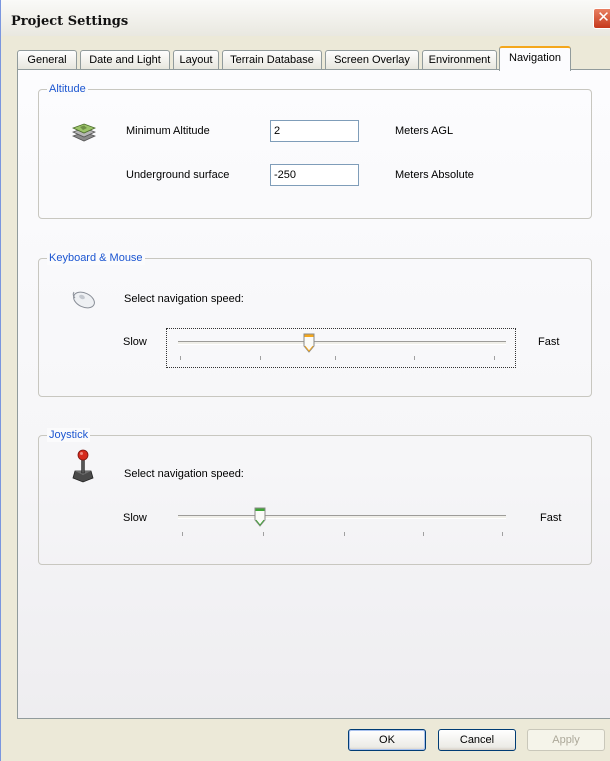  I want to click on tab-navigation: Navigation, so click(535, 58).